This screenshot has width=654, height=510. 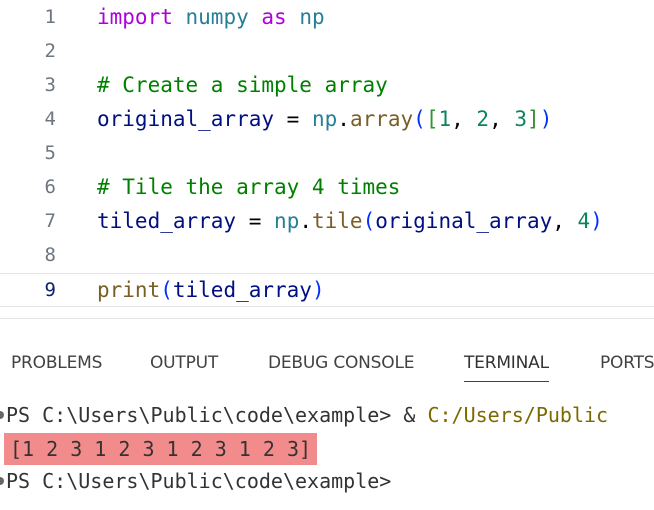 I want to click on line-number: 1, so click(x=50, y=17).